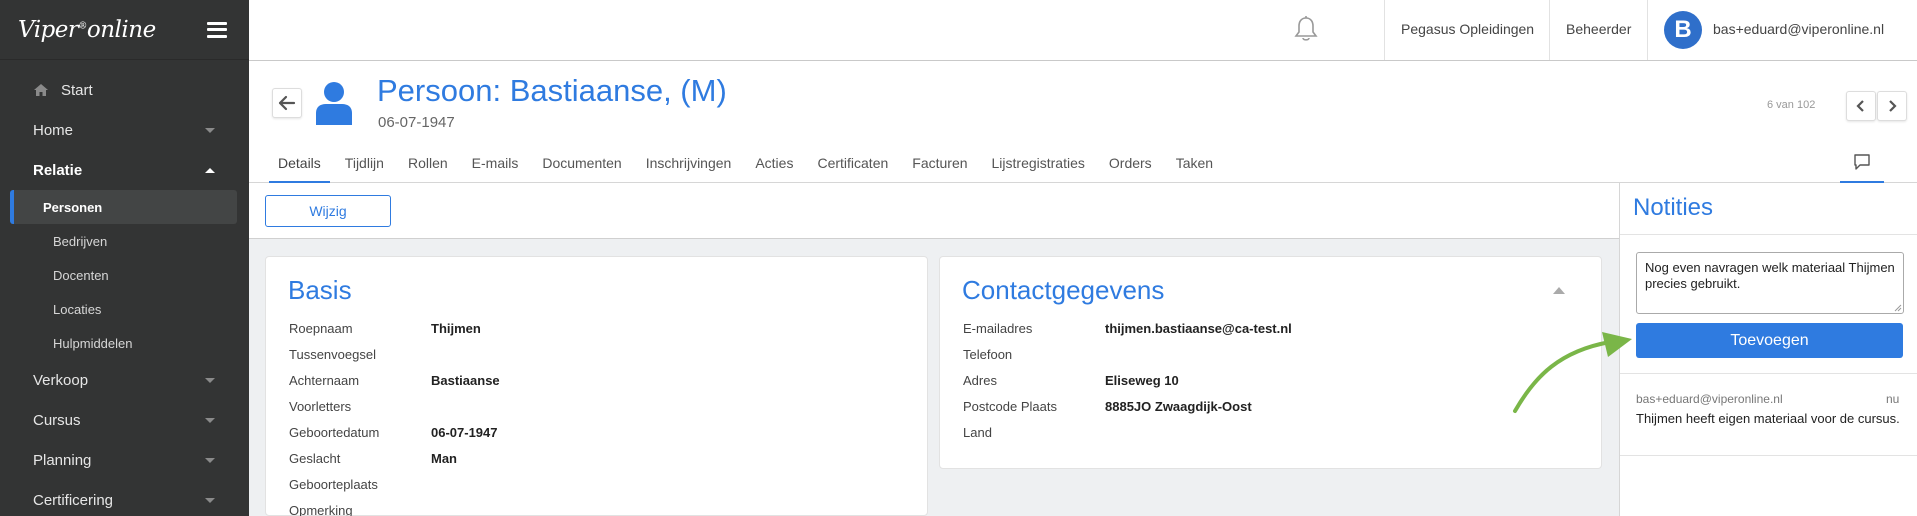  Describe the element at coordinates (1034, 432) in the screenshot. I see `field-land: Land` at that location.